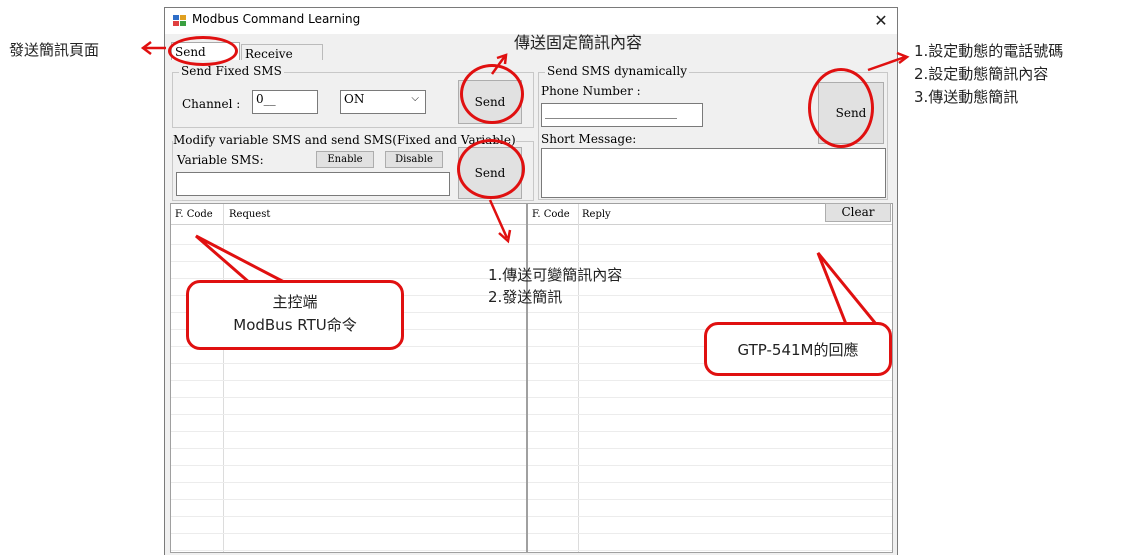 The width and height of the screenshot is (1121, 559). What do you see at coordinates (555, 275) in the screenshot?
I see `variable-annotation-1: 1.傳送可變簡訊內容` at bounding box center [555, 275].